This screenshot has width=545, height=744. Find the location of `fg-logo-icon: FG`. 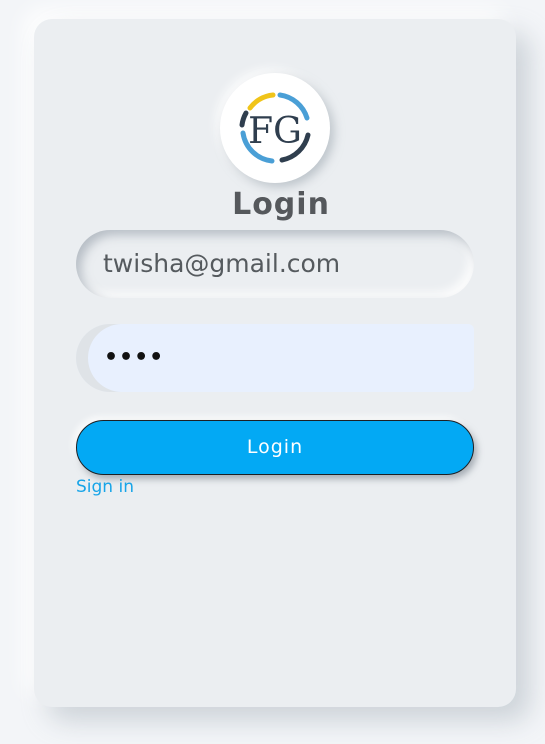

fg-logo-icon: FG is located at coordinates (275, 128).